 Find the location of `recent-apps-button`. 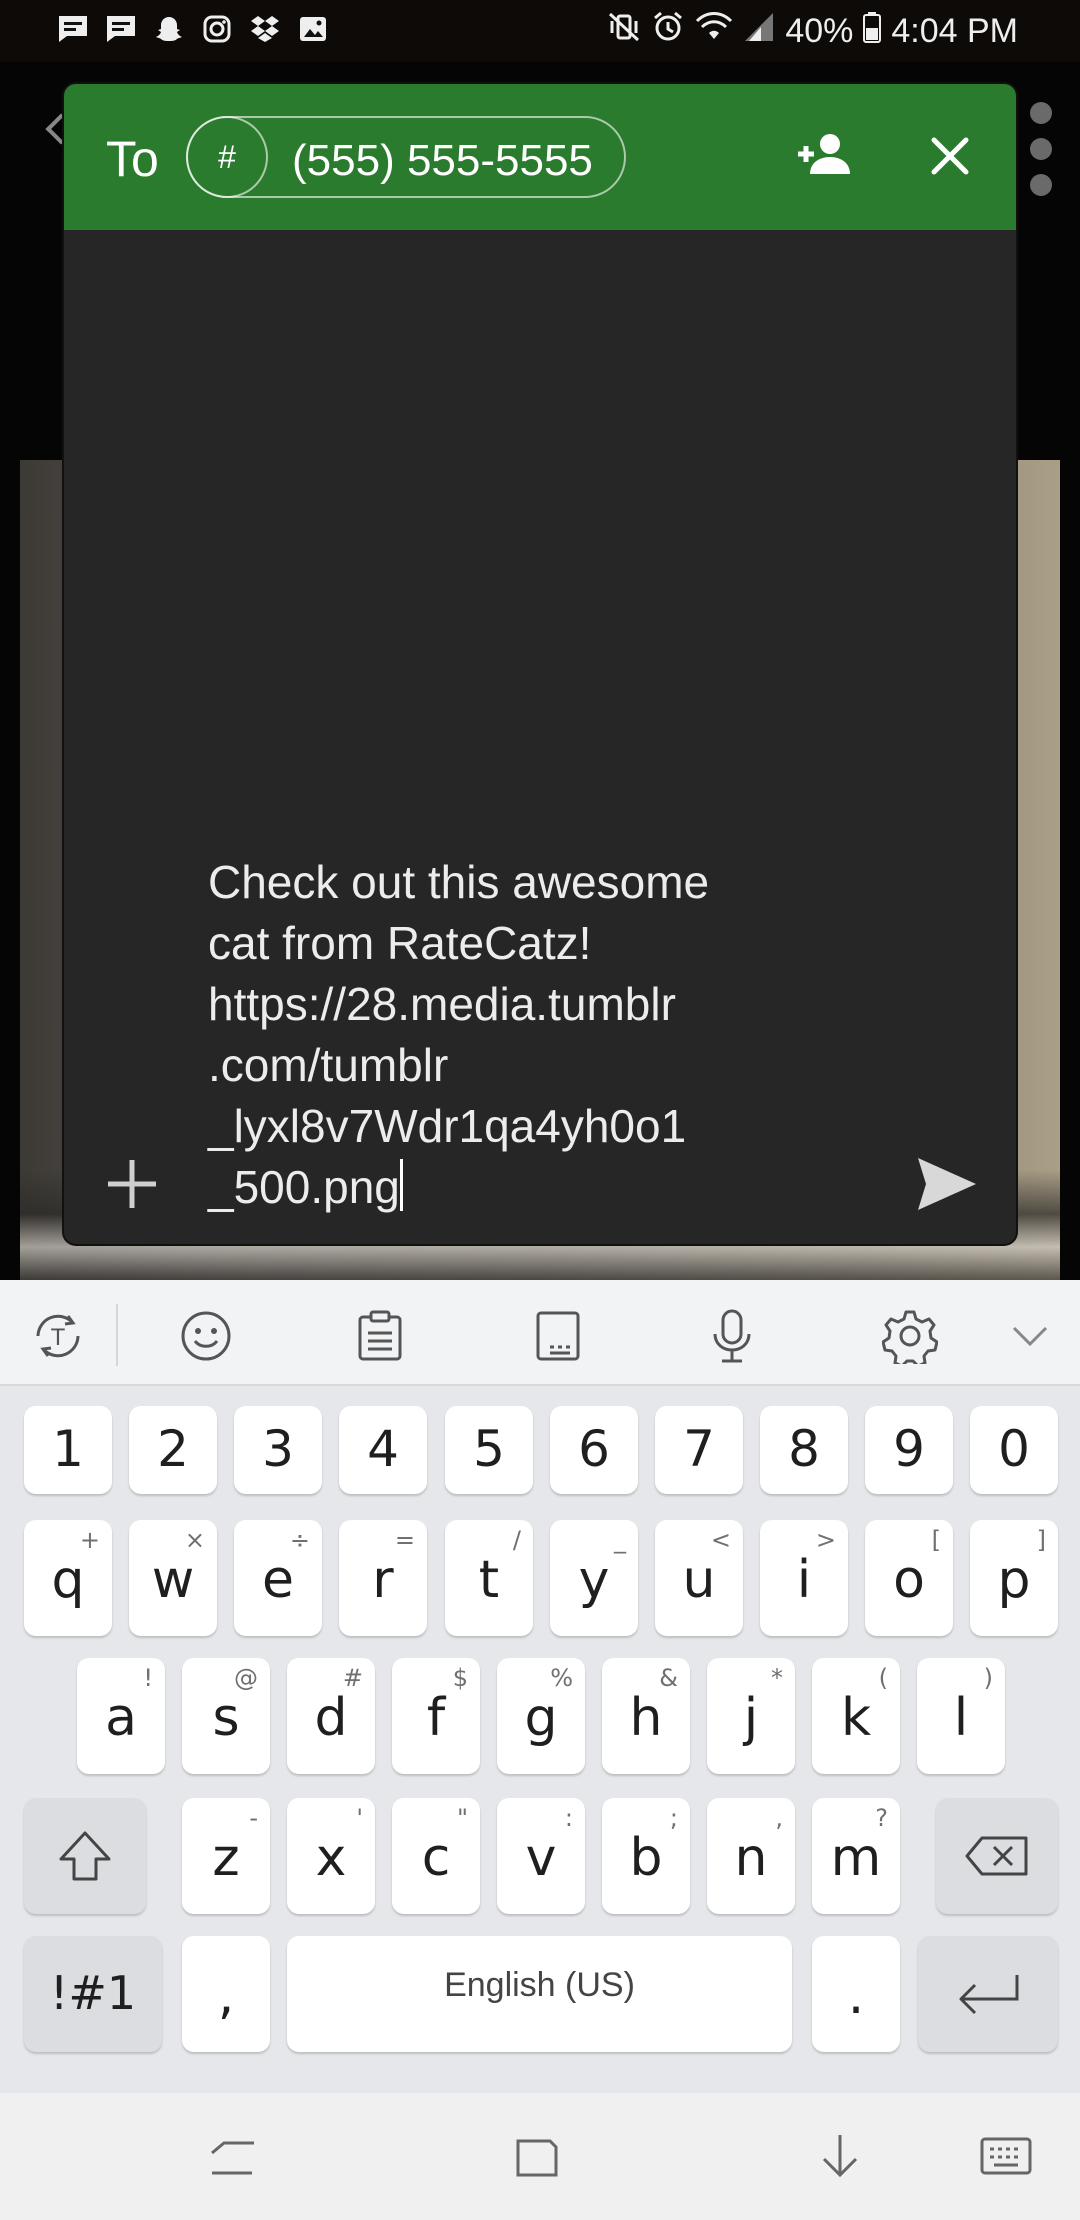

recent-apps-button is located at coordinates (232, 2157).